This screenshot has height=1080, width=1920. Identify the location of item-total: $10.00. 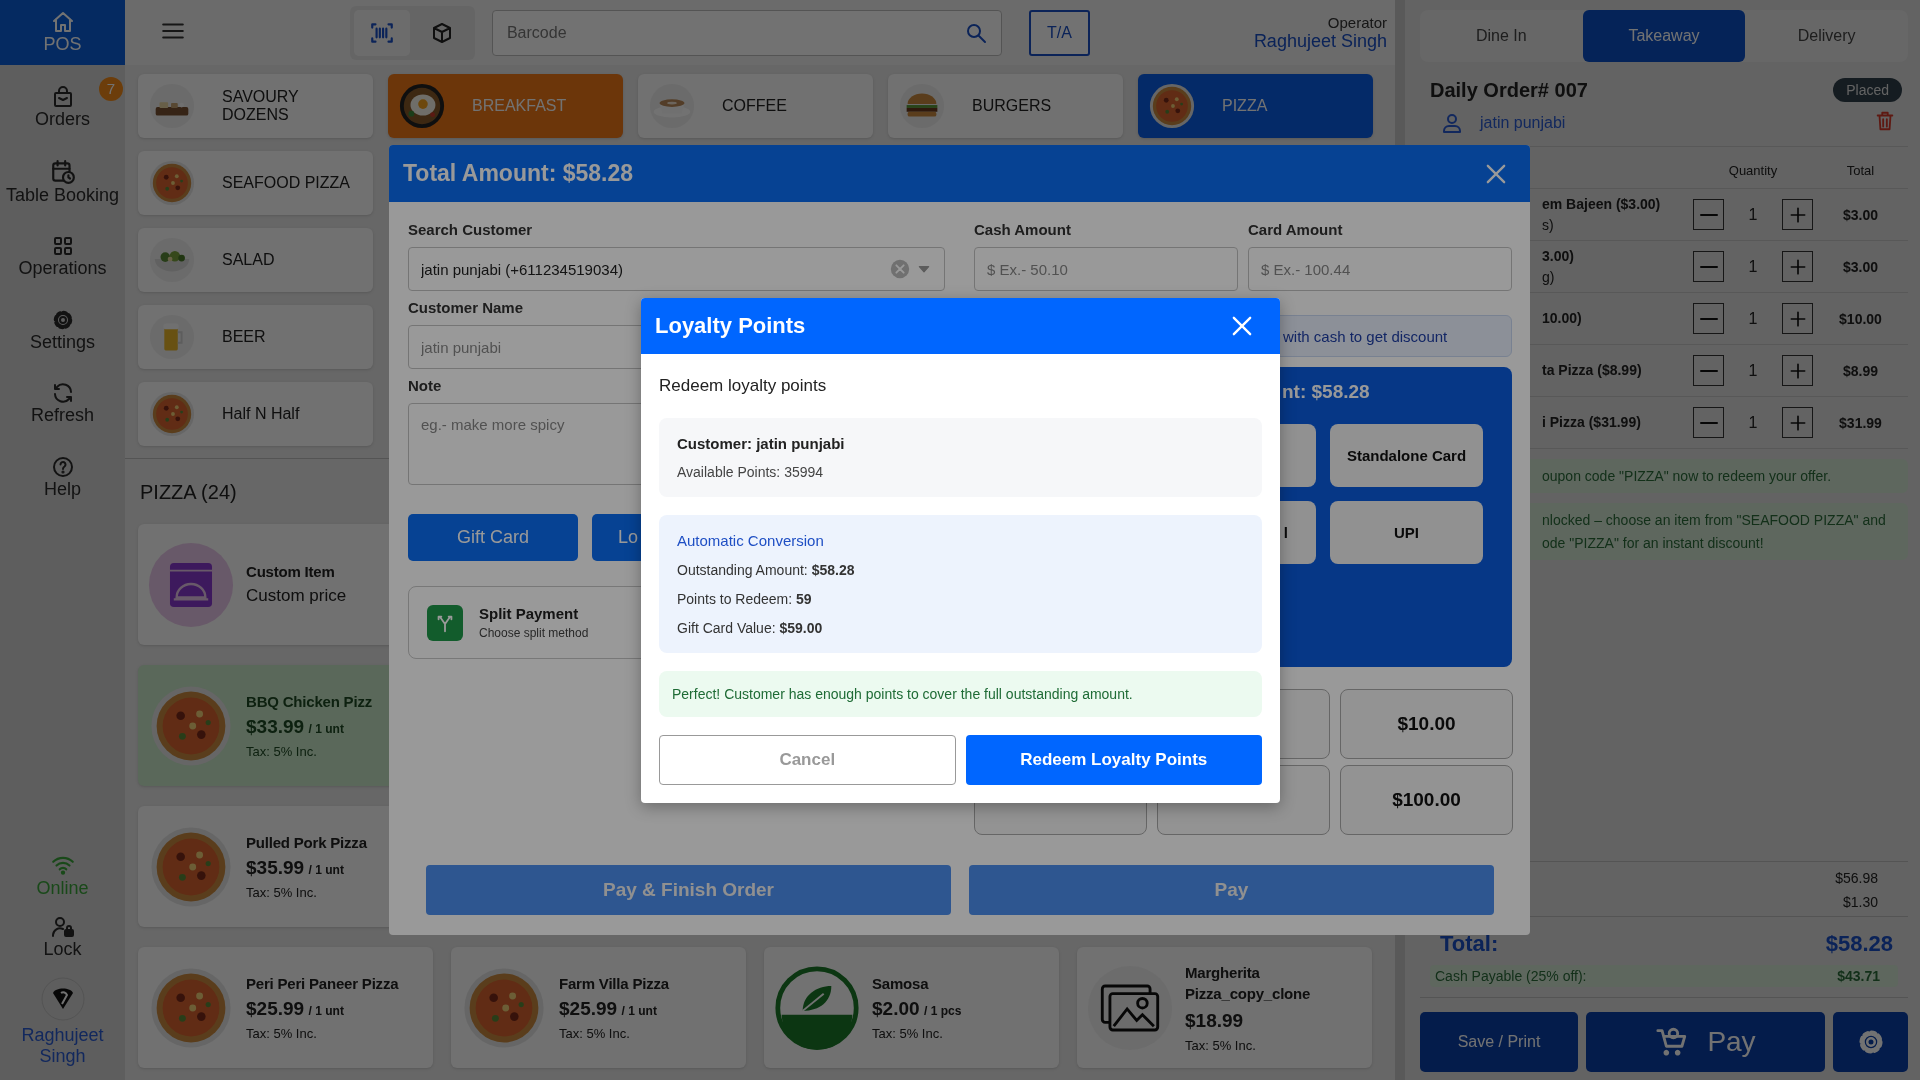
(1860, 318).